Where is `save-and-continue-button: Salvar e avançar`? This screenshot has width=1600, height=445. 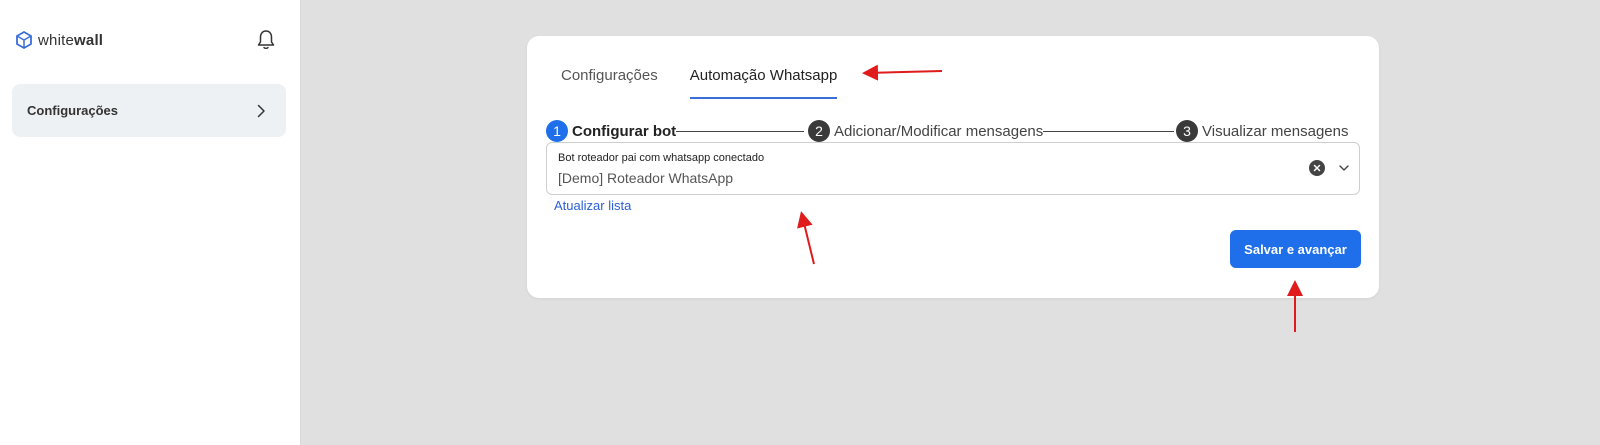 save-and-continue-button: Salvar e avançar is located at coordinates (1295, 249).